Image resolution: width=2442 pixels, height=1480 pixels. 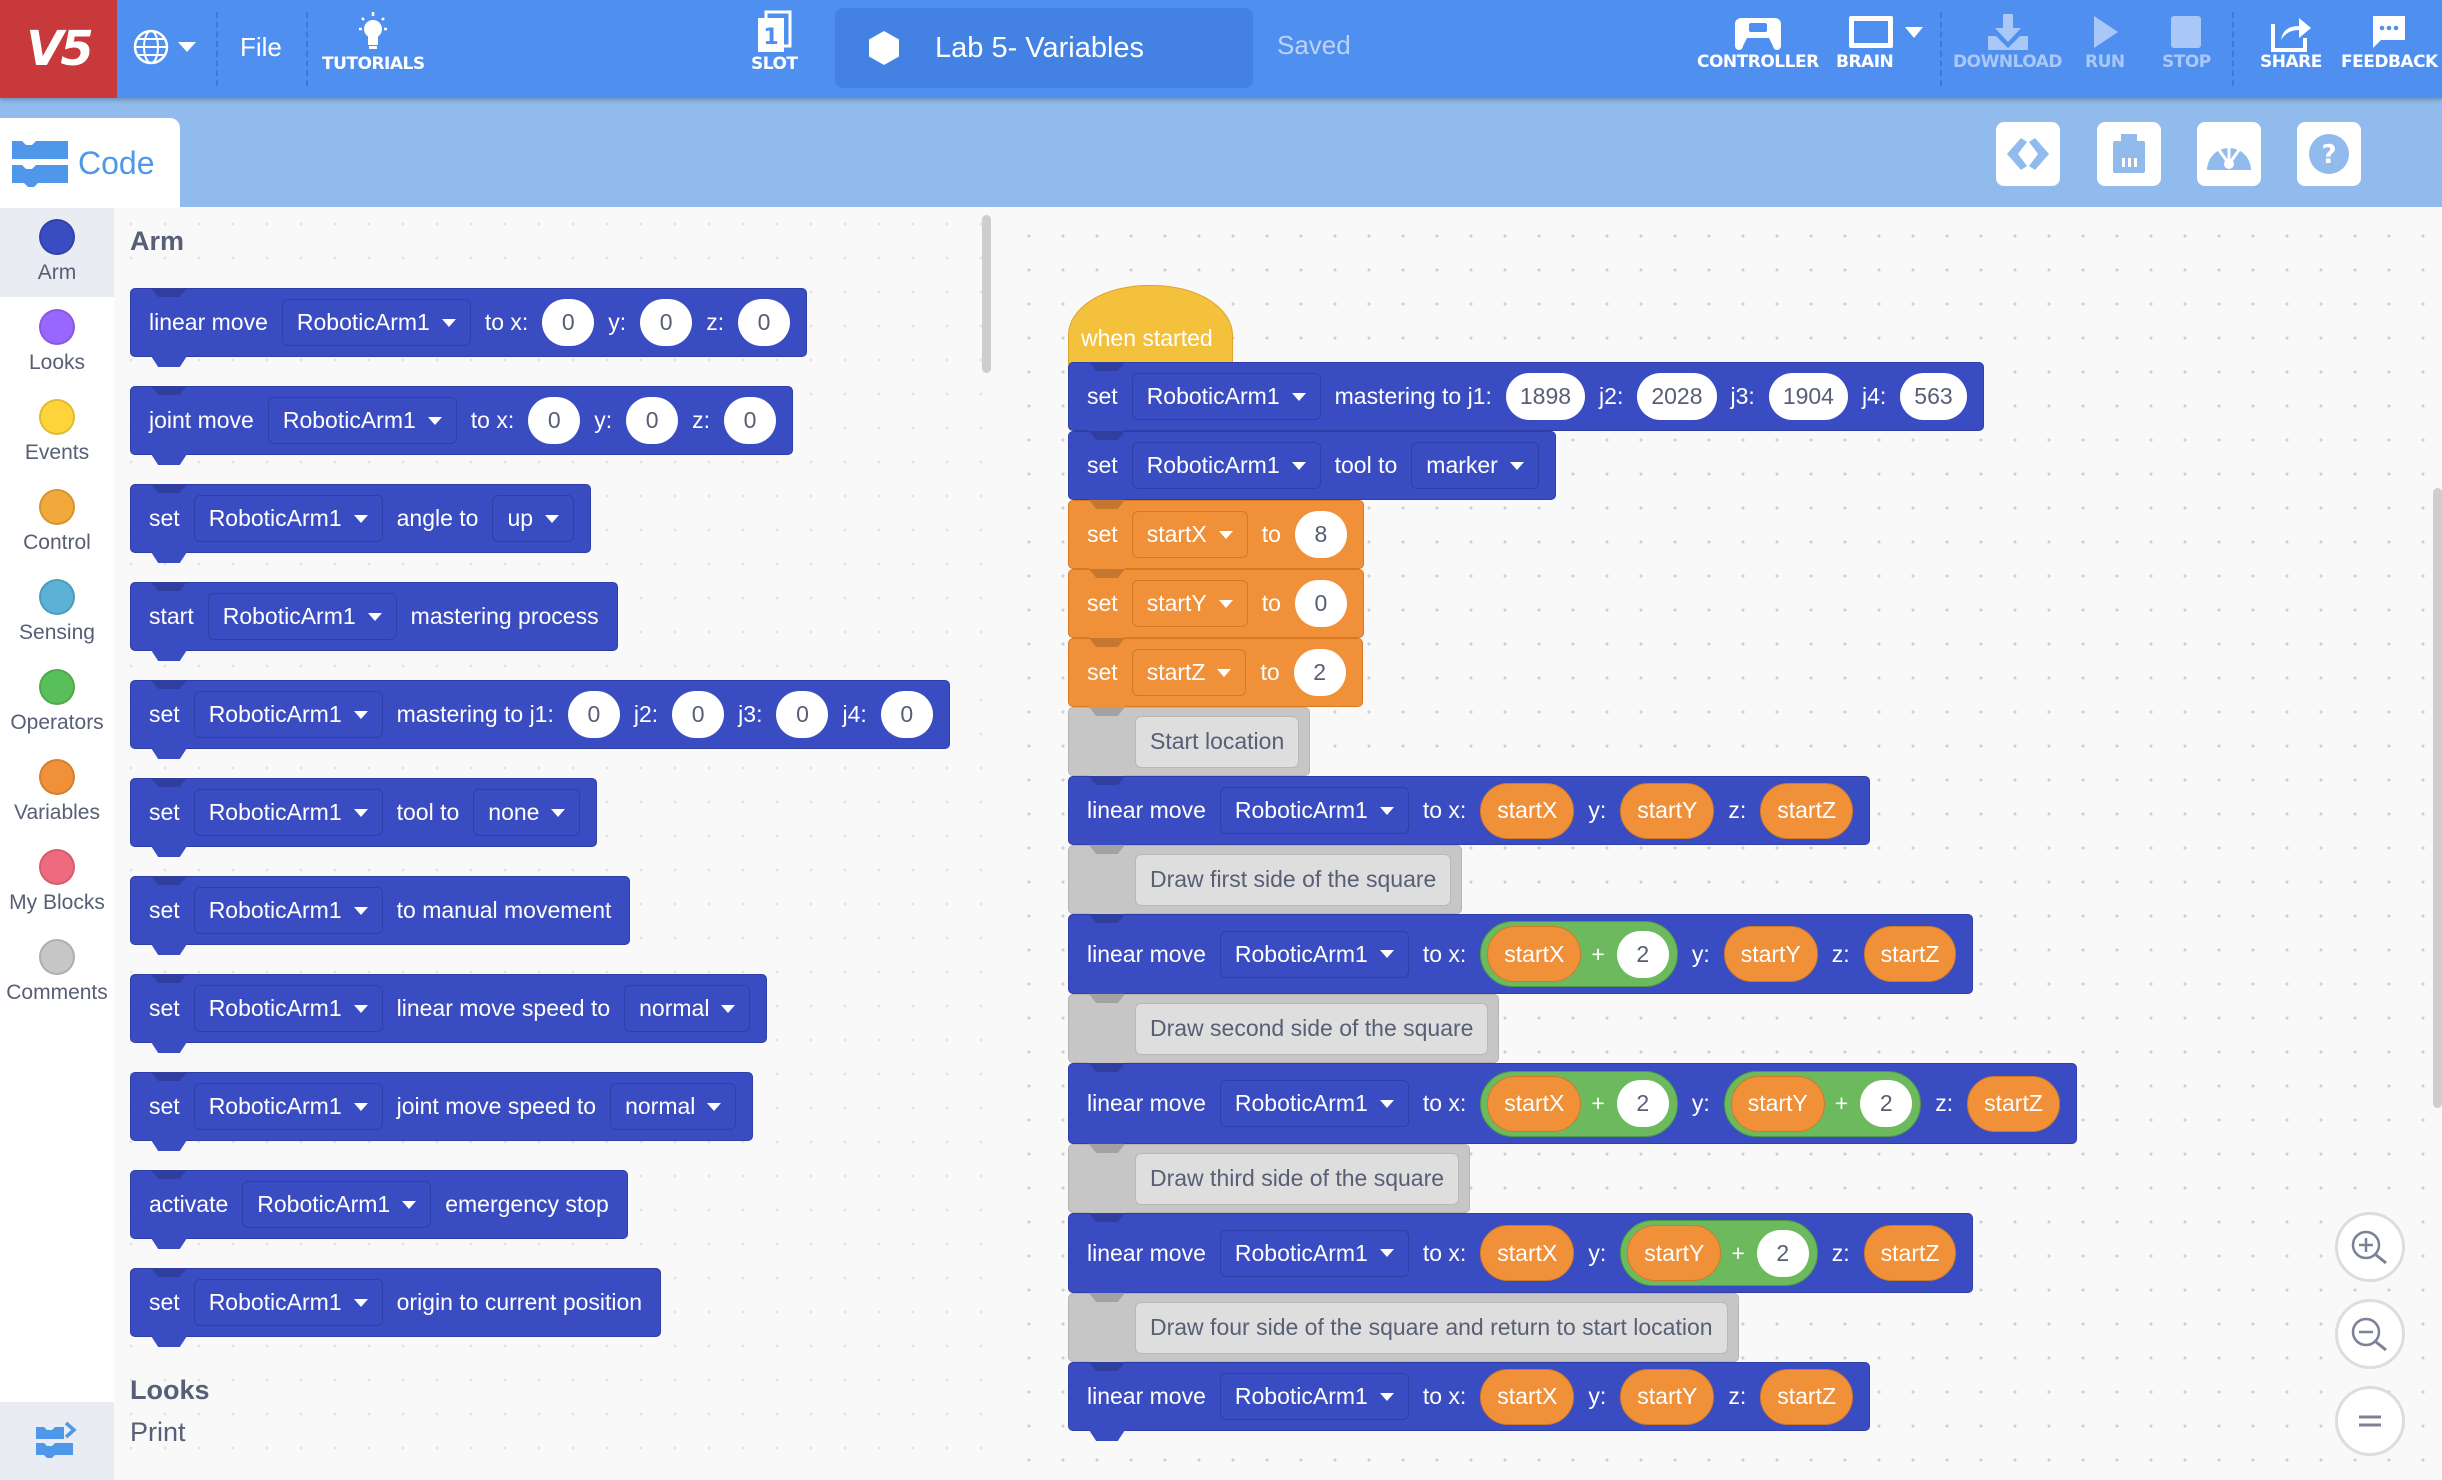 I want to click on controller-button: CONTROLLER, so click(x=1758, y=42).